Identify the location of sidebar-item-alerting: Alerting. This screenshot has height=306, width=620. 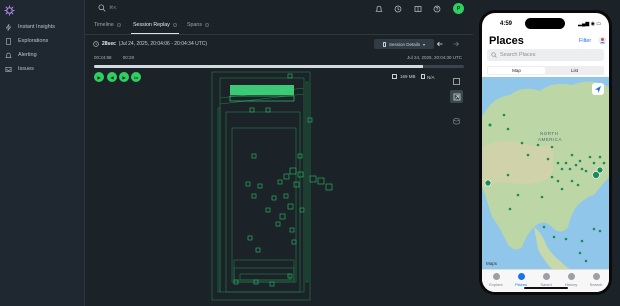
(21, 55).